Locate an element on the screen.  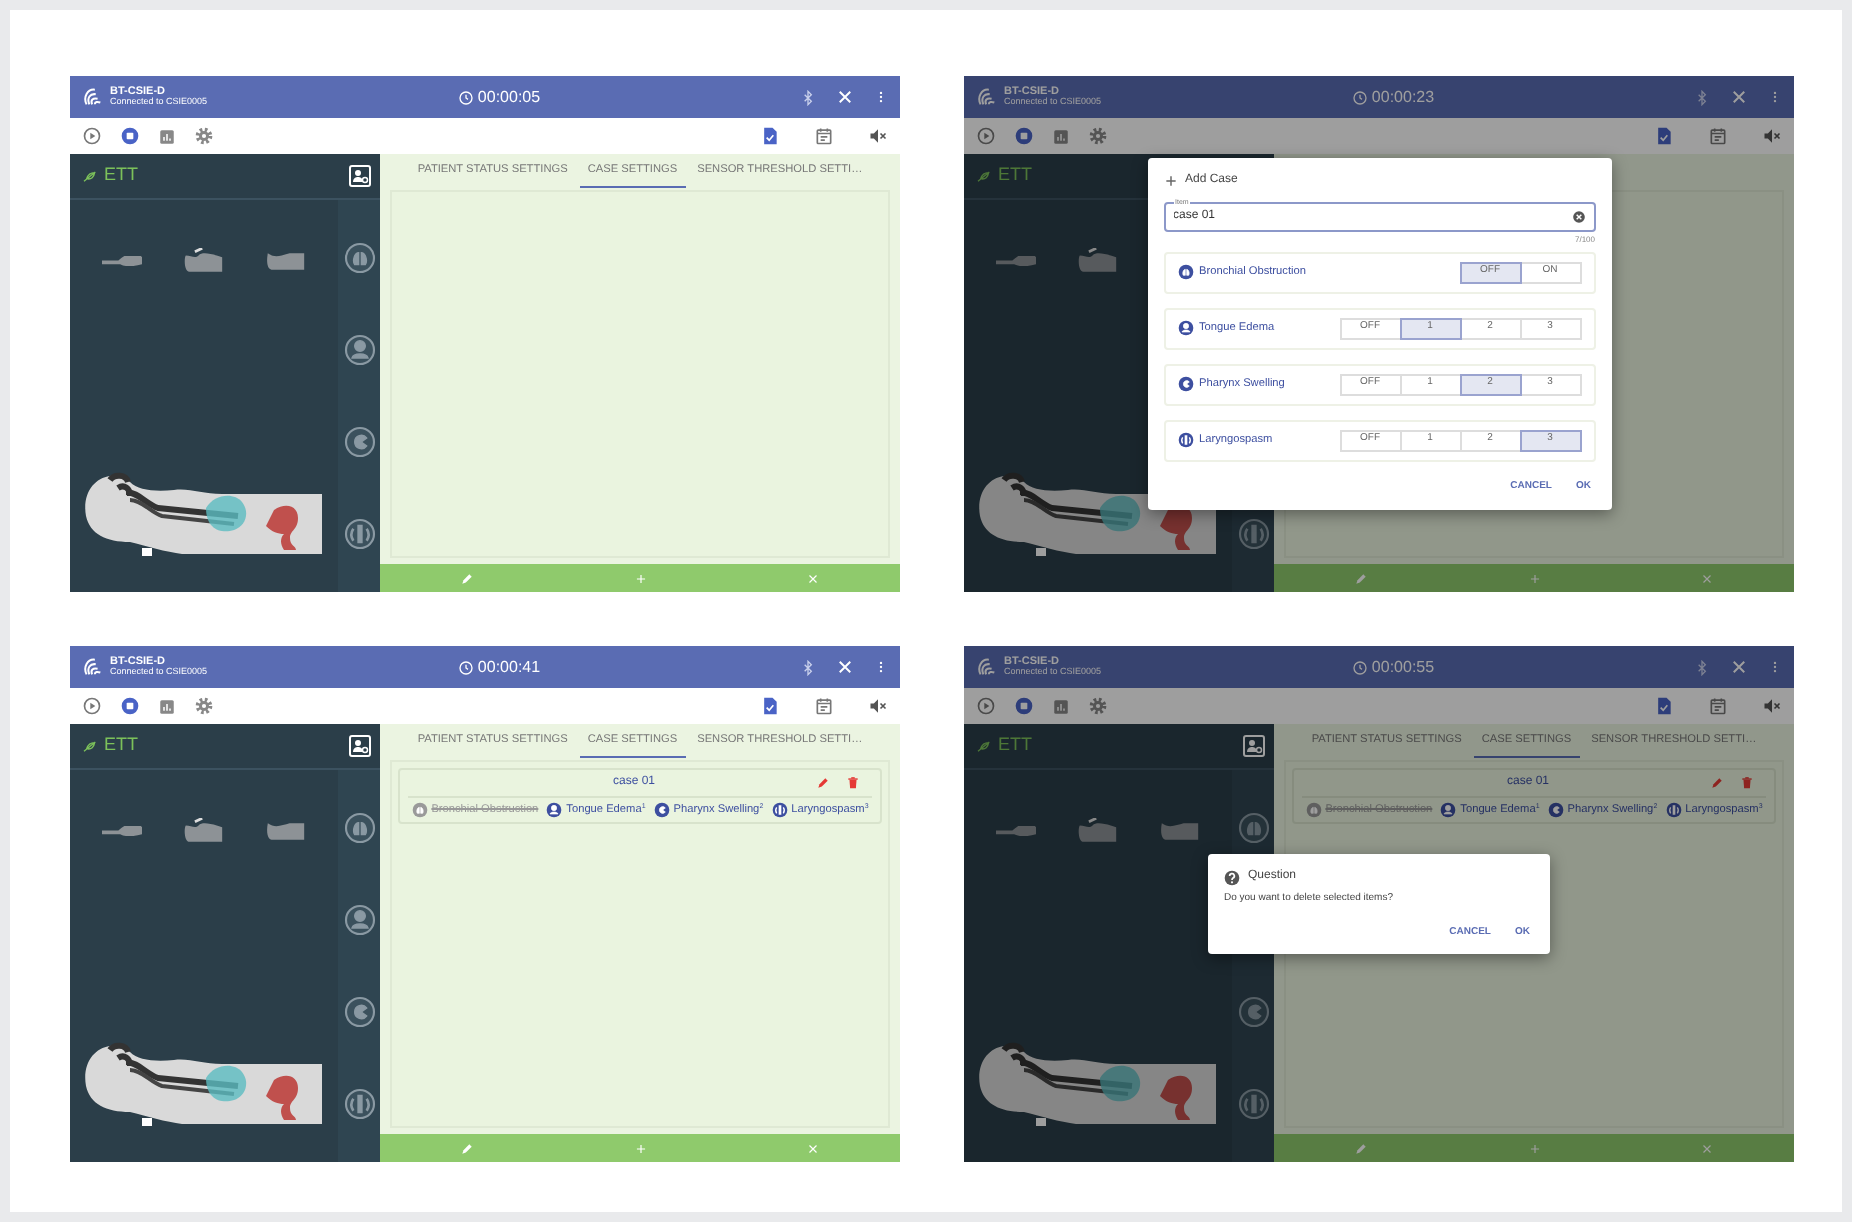
help-icon is located at coordinates (1232, 877).